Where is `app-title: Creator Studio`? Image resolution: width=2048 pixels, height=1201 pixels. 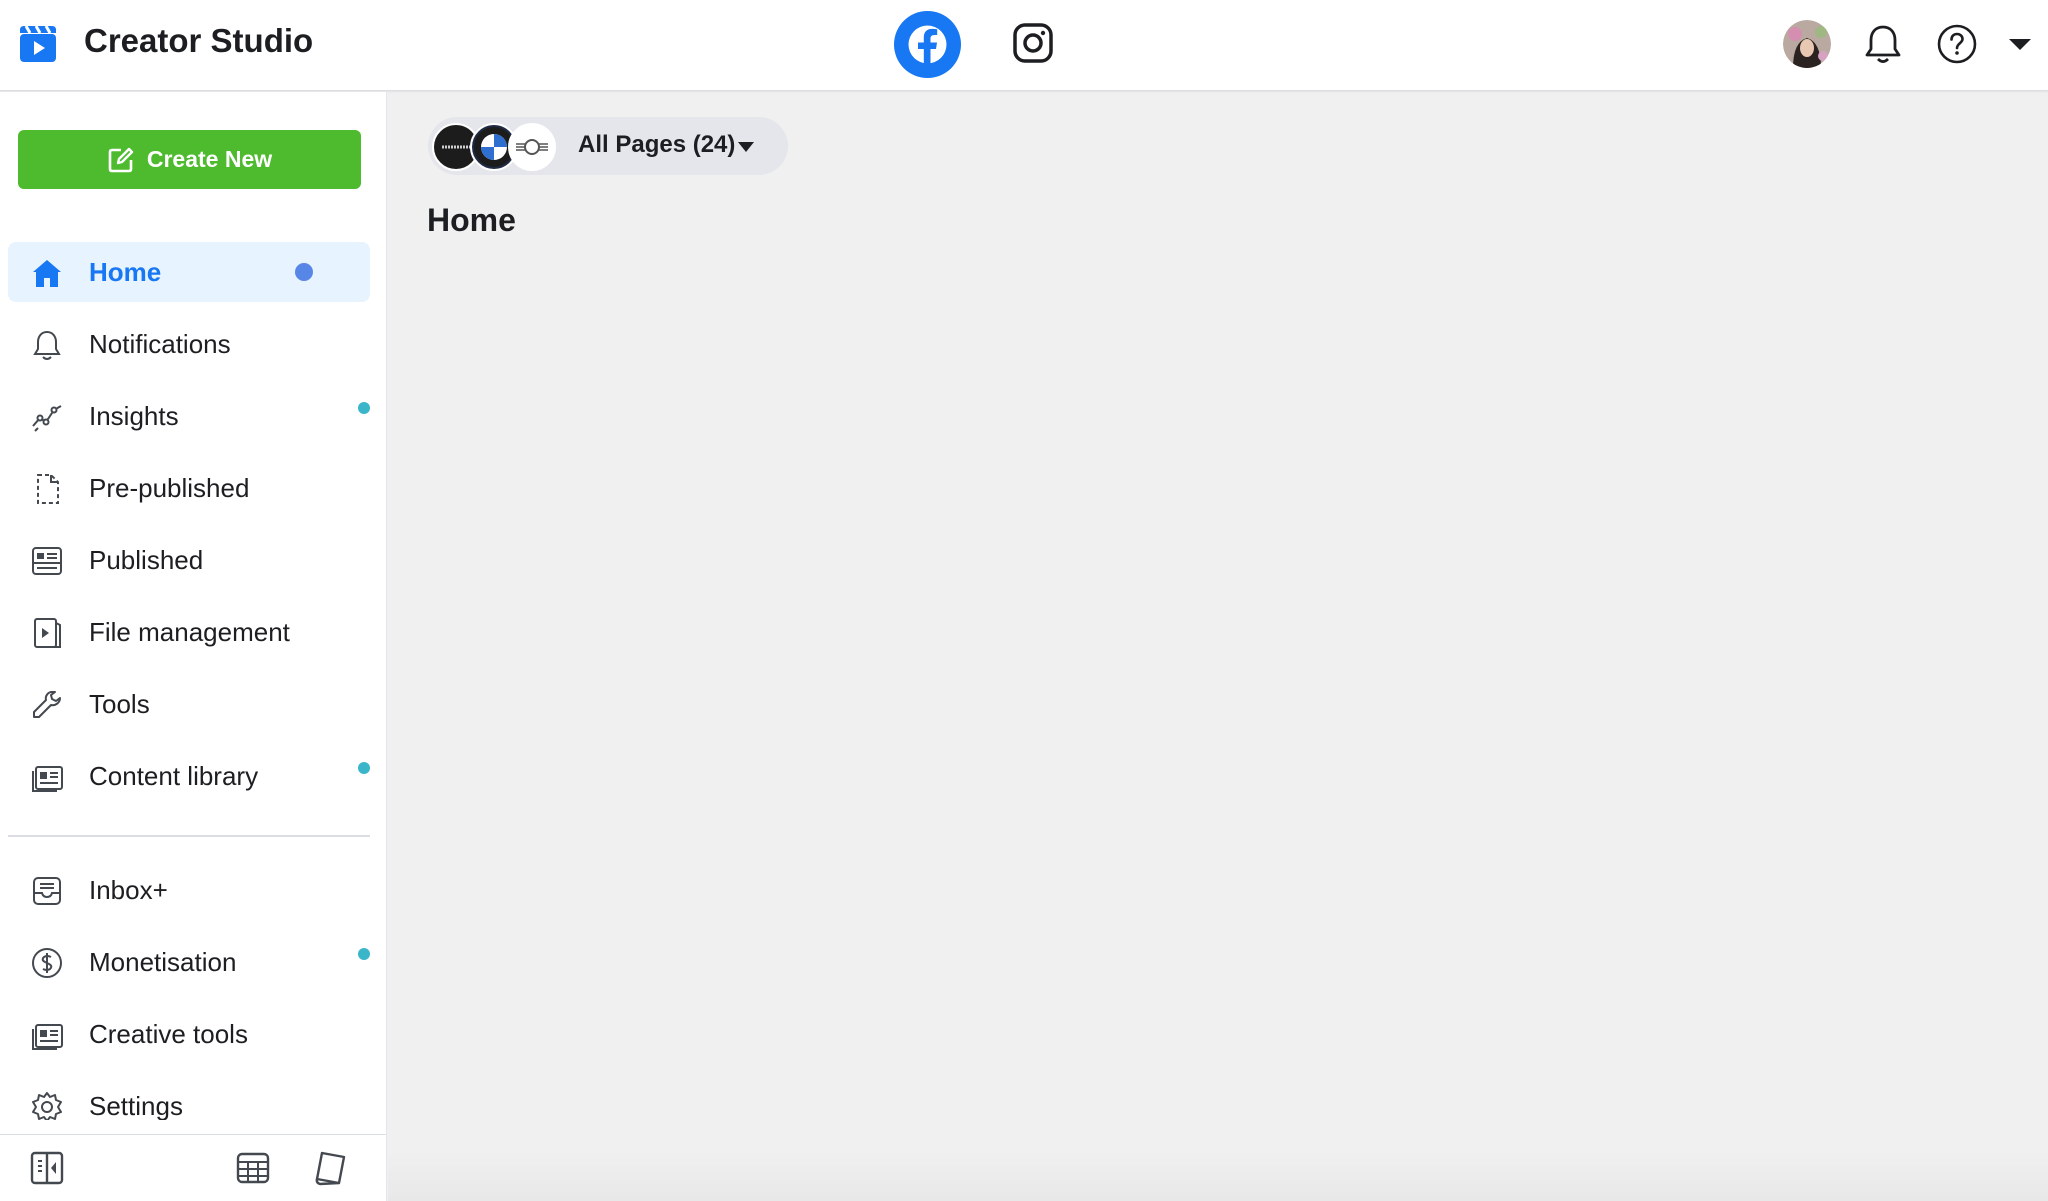
app-title: Creator Studio is located at coordinates (199, 40).